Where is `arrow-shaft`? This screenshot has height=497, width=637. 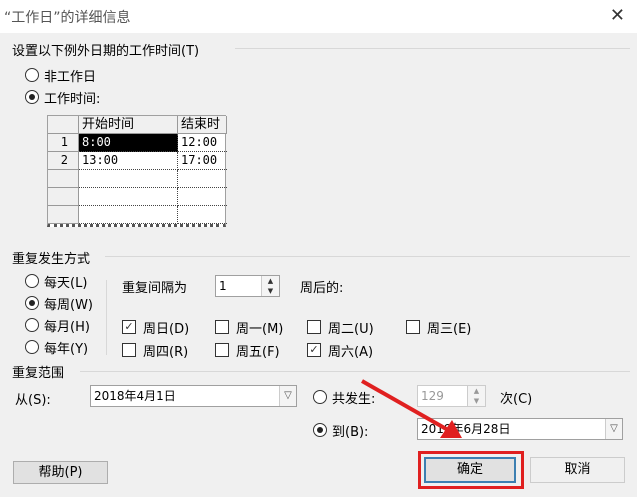
arrow-shaft is located at coordinates (405, 405).